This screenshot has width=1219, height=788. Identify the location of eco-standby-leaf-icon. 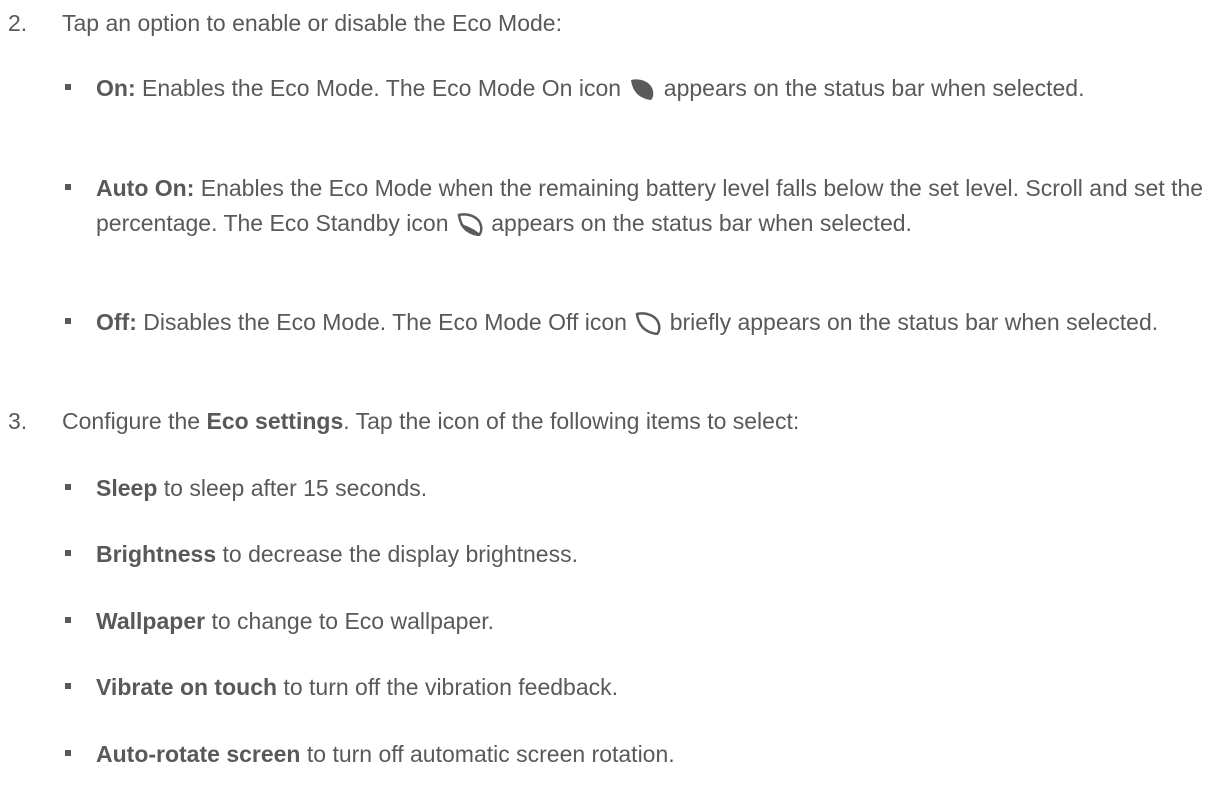
(470, 224).